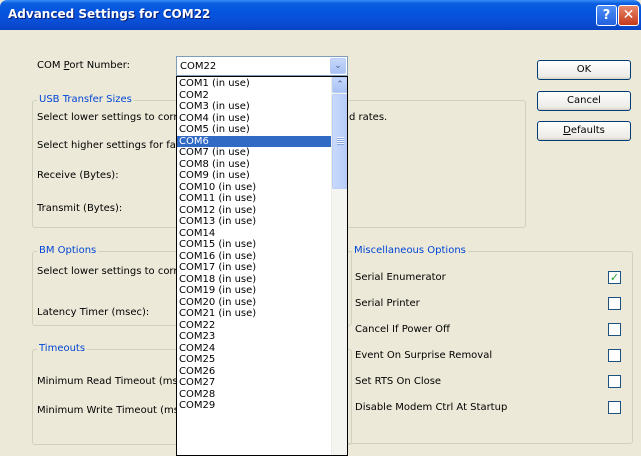  Describe the element at coordinates (614, 277) in the screenshot. I see `serial-enumerator-checkbox: ✓` at that location.